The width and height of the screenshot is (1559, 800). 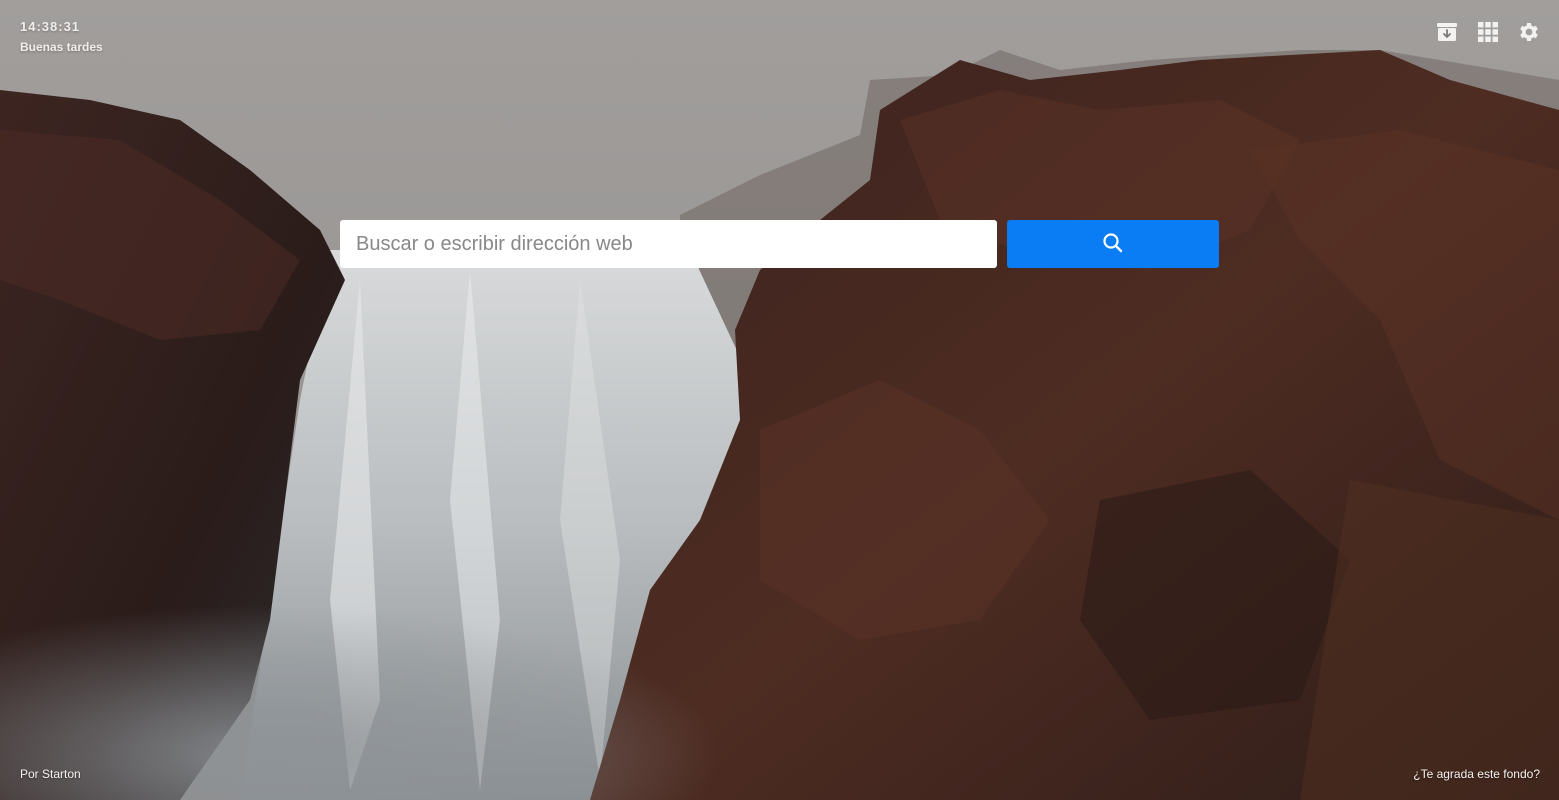 What do you see at coordinates (668, 244) in the screenshot?
I see `search-input` at bounding box center [668, 244].